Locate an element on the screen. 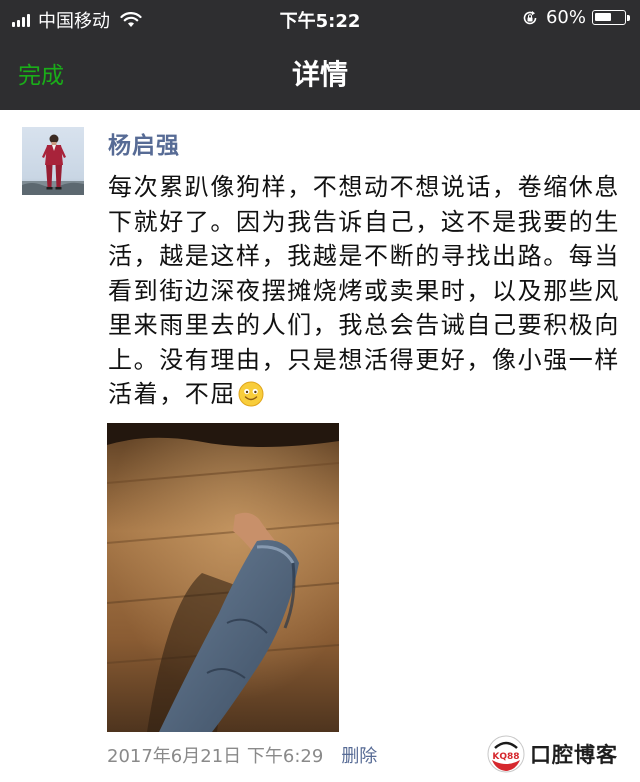 The height and width of the screenshot is (782, 640). watermark-text: 口腔博客 is located at coordinates (574, 755).